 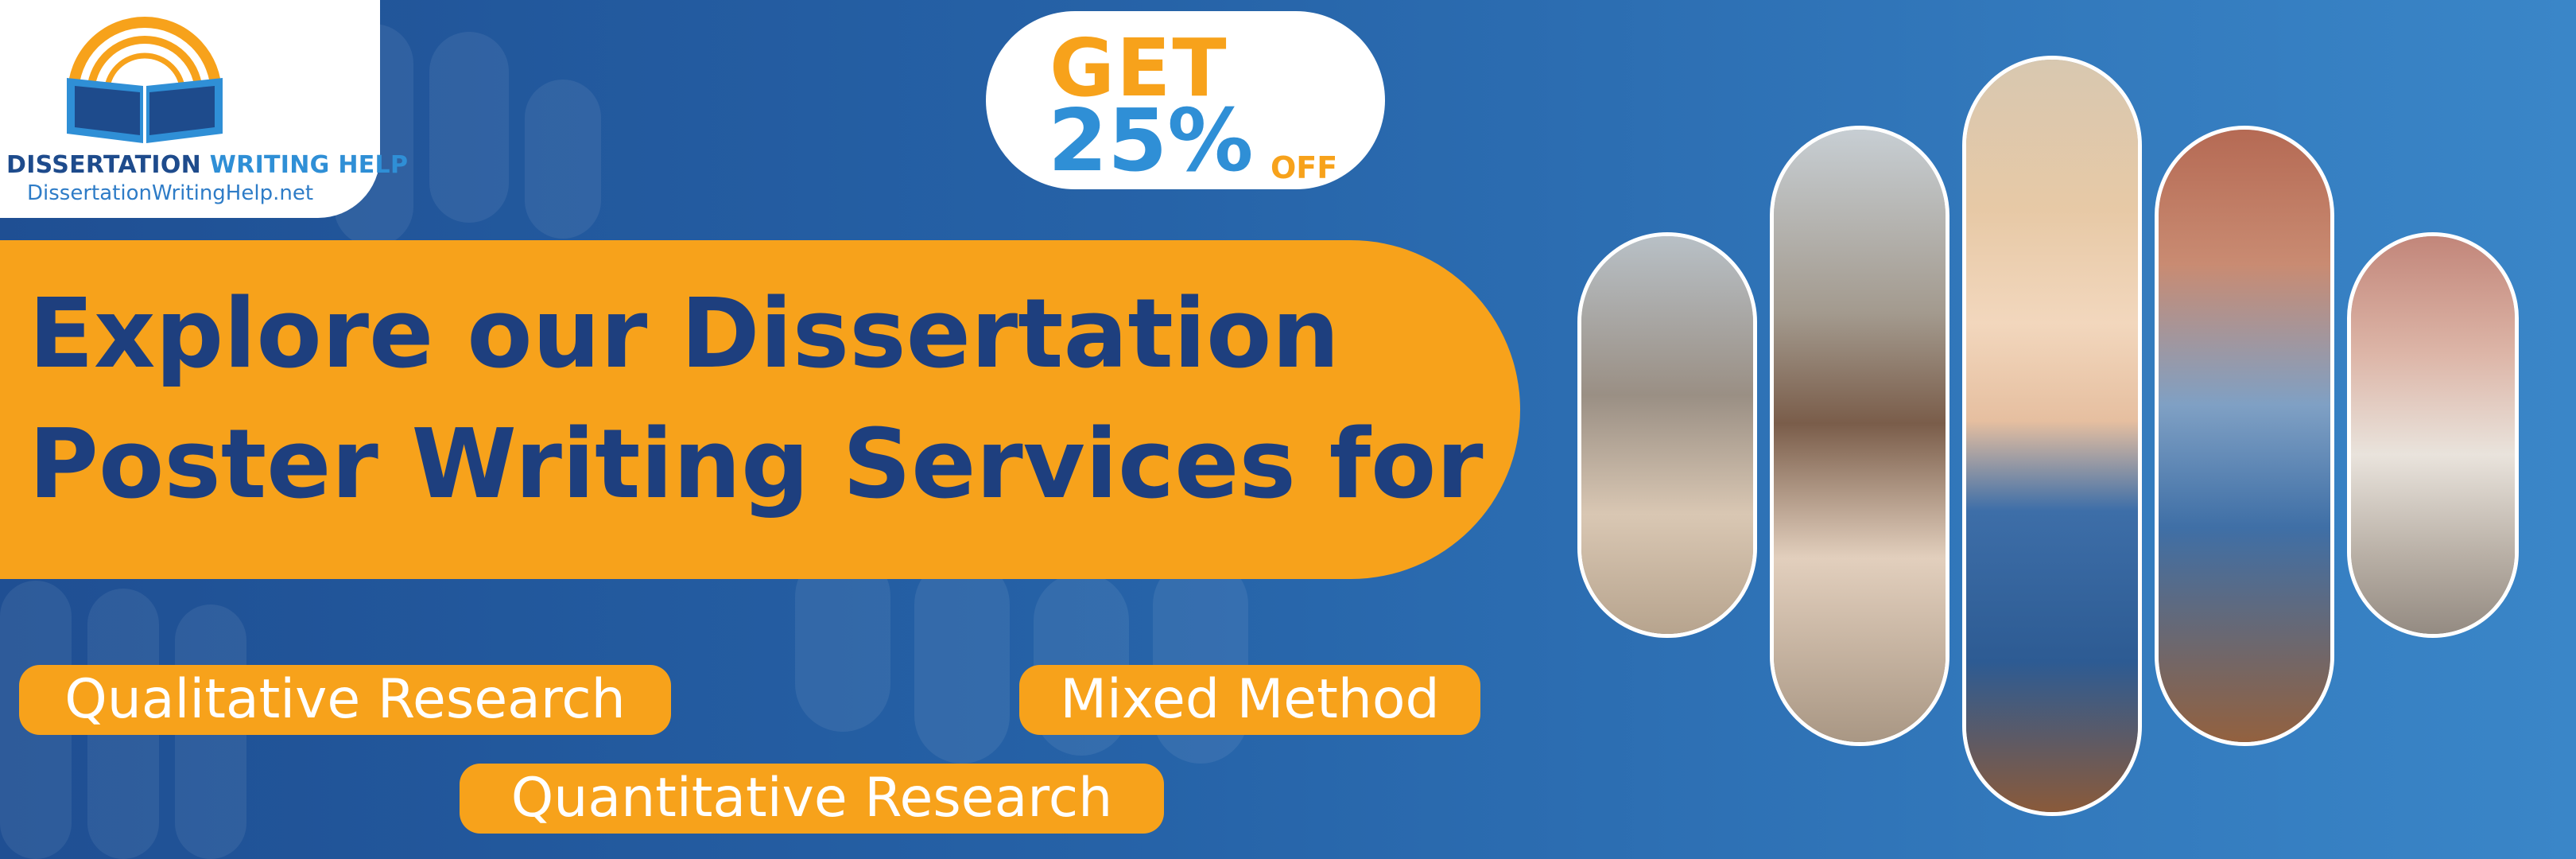 I want to click on brand-name: DISSERTATION WRITING HELP, so click(x=207, y=165).